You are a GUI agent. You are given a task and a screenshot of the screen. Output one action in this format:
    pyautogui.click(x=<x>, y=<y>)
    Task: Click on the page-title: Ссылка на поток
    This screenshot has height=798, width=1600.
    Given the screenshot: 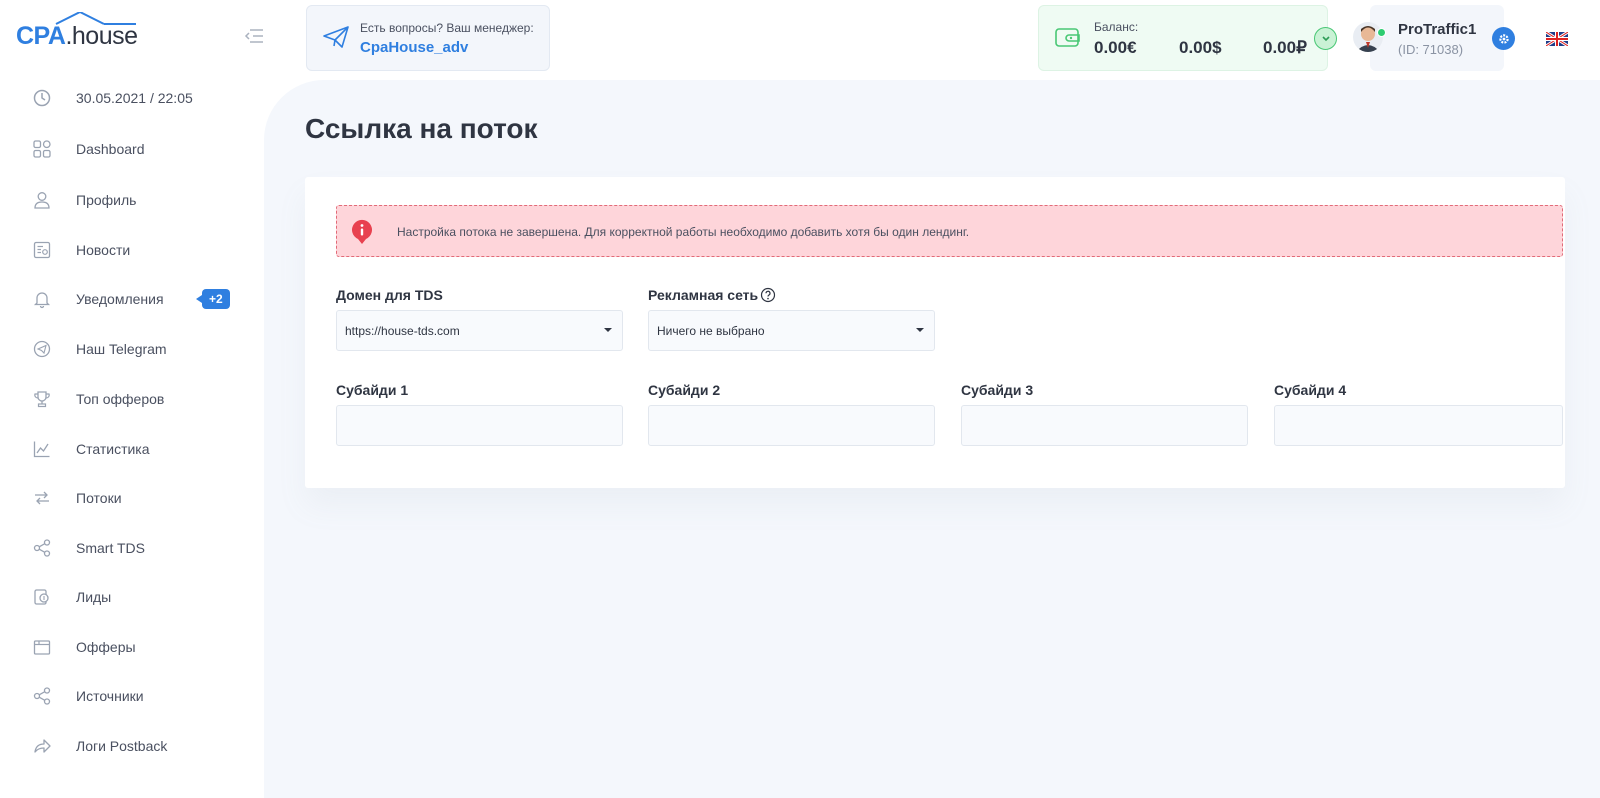 What is the action you would take?
    pyautogui.click(x=421, y=128)
    